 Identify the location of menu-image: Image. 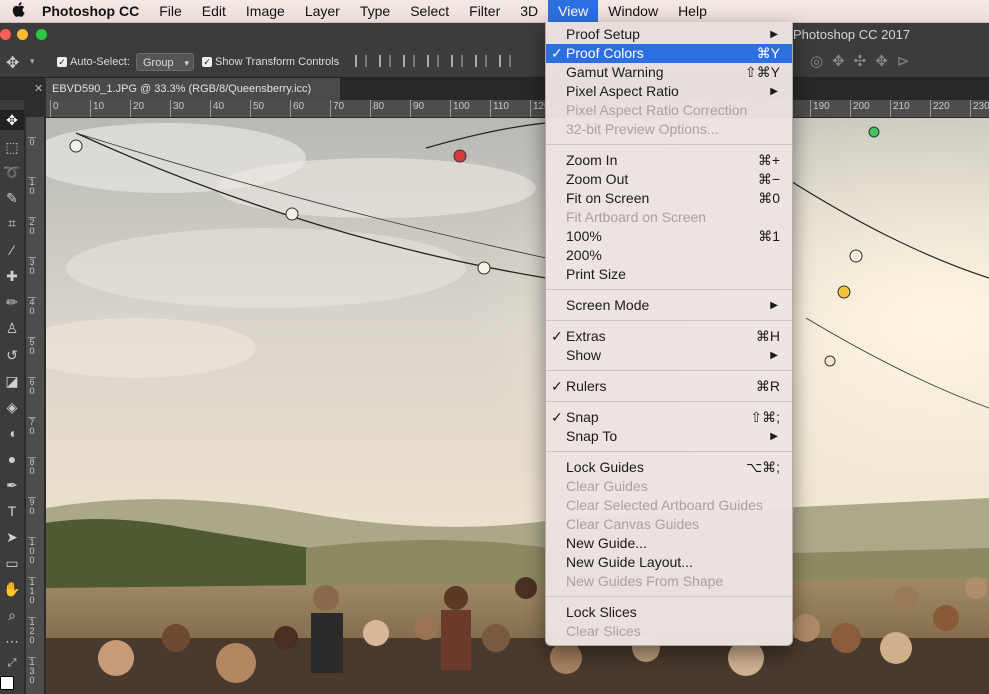
(265, 11).